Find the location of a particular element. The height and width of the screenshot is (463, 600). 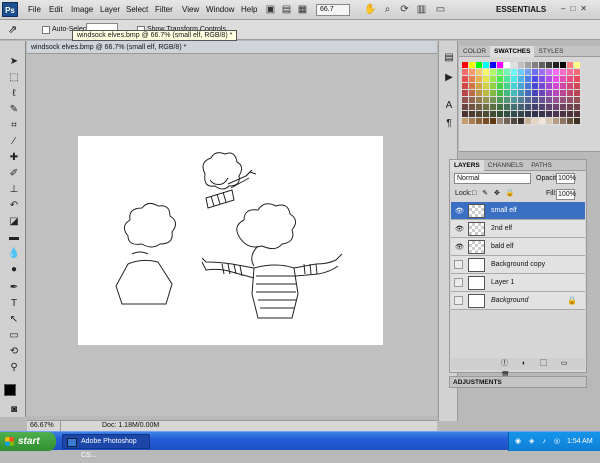

layer-row: Background copy is located at coordinates (518, 265).